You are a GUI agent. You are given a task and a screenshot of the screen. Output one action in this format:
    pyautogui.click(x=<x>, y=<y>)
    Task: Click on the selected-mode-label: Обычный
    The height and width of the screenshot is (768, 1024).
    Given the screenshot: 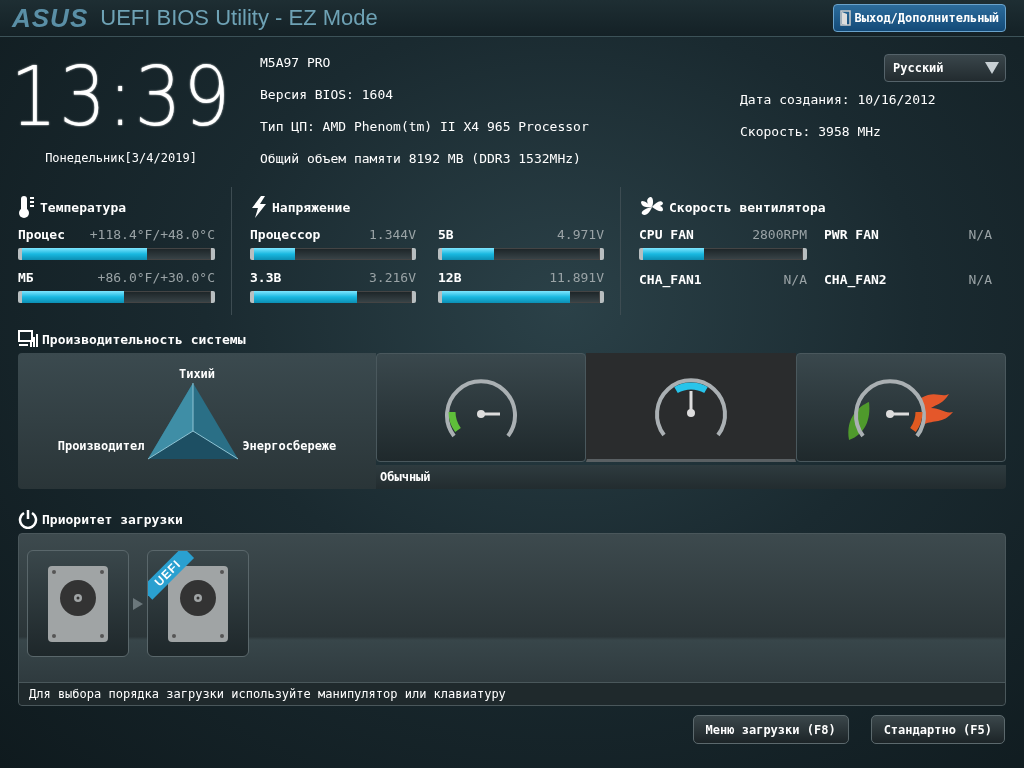 What is the action you would take?
    pyautogui.click(x=691, y=477)
    